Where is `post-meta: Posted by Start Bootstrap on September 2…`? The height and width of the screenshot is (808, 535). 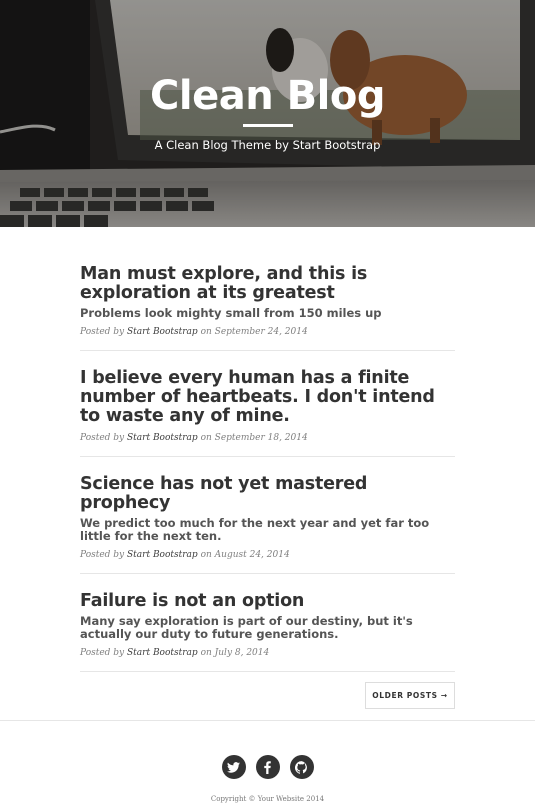
post-meta: Posted by Start Bootstrap on September 2… is located at coordinates (267, 332).